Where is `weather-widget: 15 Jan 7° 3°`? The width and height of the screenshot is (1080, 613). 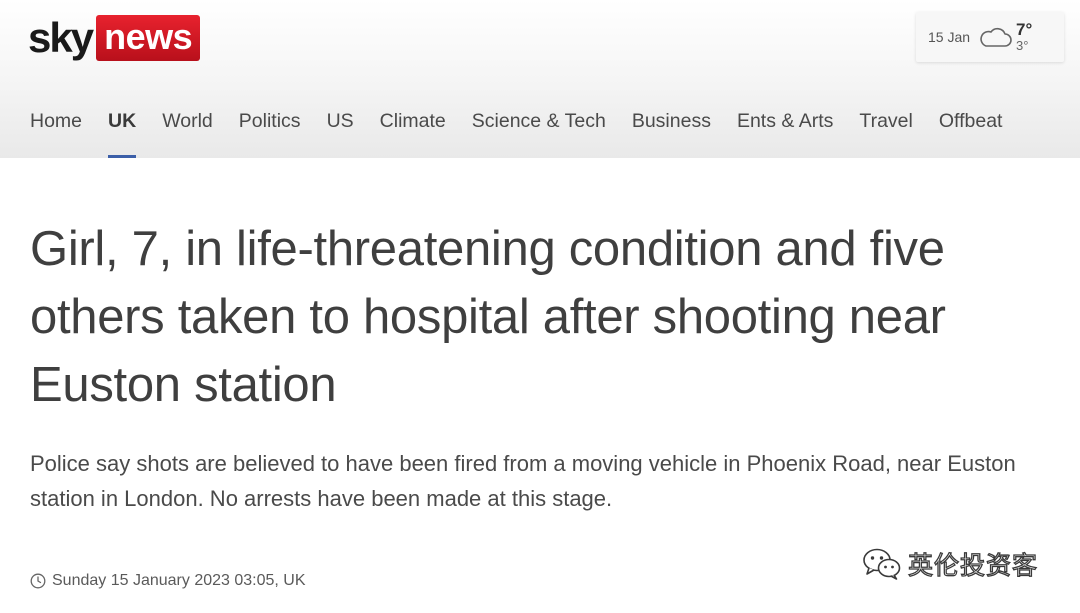 weather-widget: 15 Jan 7° 3° is located at coordinates (990, 37).